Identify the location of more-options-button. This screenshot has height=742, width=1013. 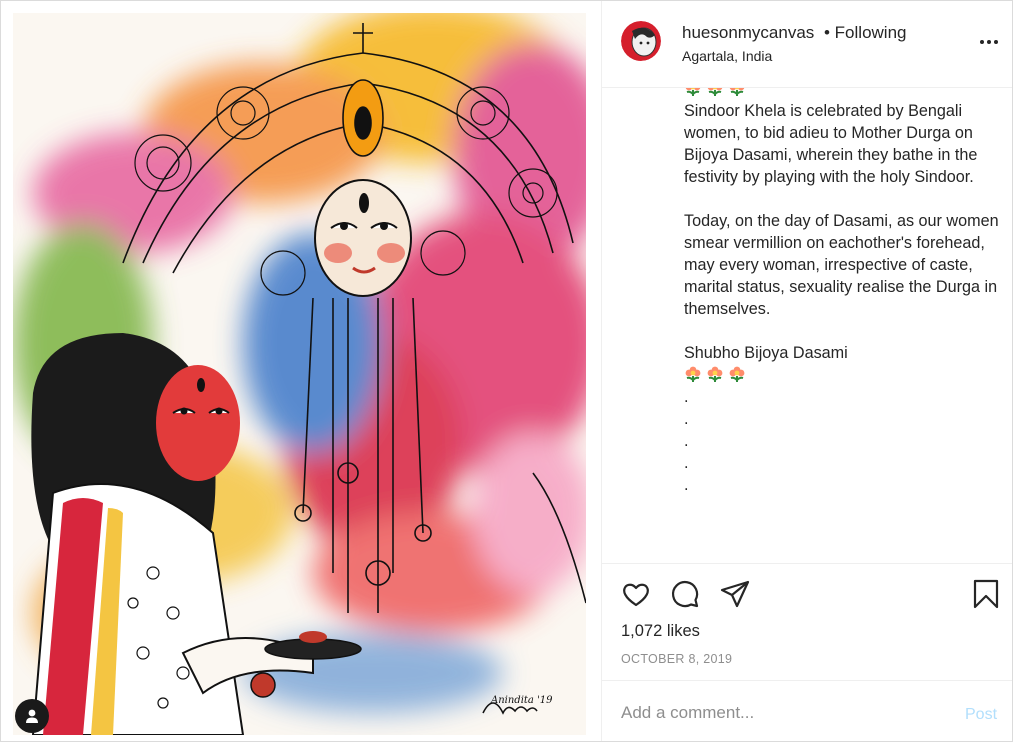
(989, 42).